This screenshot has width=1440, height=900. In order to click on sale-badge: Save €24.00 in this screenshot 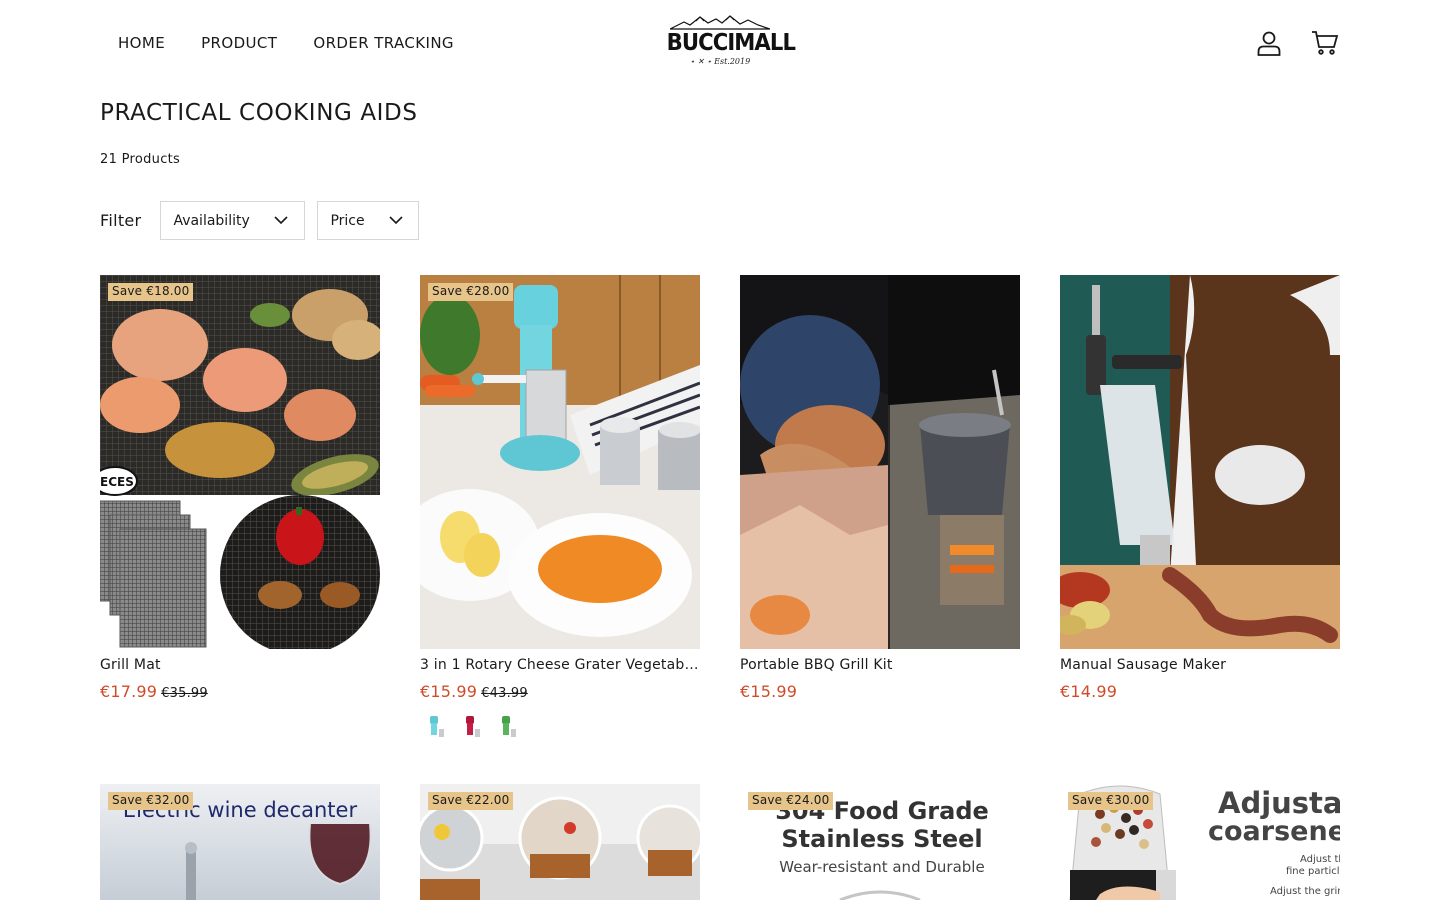, I will do `click(791, 801)`.